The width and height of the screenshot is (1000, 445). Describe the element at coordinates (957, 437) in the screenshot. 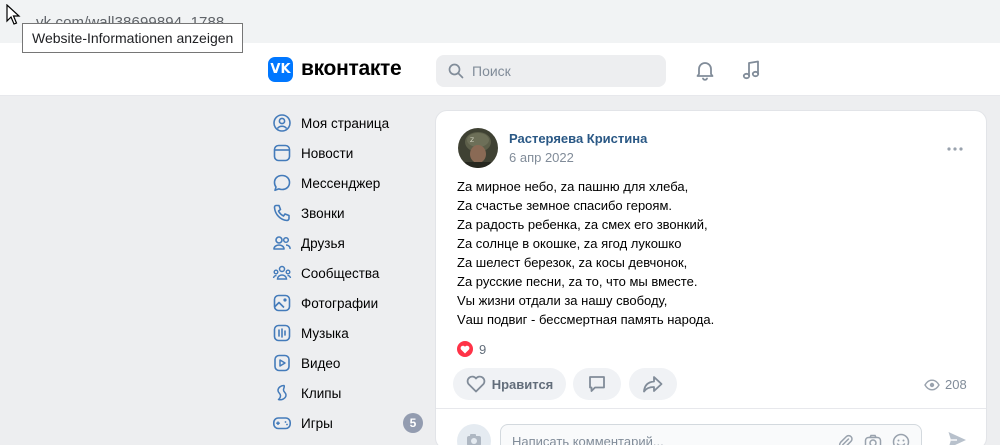

I see `send-icon` at that location.